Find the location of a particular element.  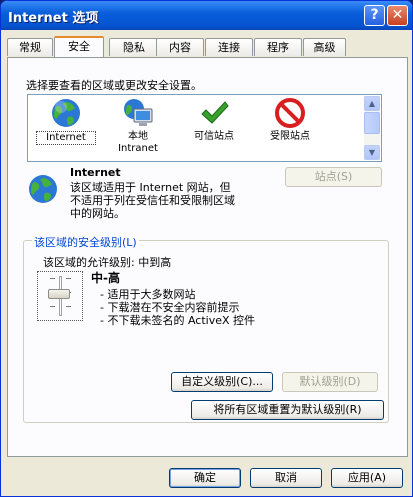

zone-item-local-intranet: 本地 Intranet is located at coordinates (138, 126).